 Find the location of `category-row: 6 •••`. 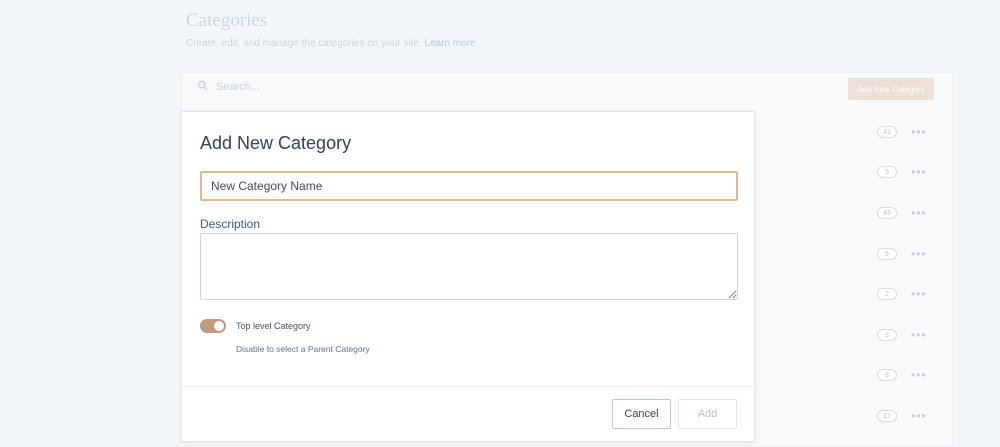

category-row: 6 ••• is located at coordinates (907, 254).